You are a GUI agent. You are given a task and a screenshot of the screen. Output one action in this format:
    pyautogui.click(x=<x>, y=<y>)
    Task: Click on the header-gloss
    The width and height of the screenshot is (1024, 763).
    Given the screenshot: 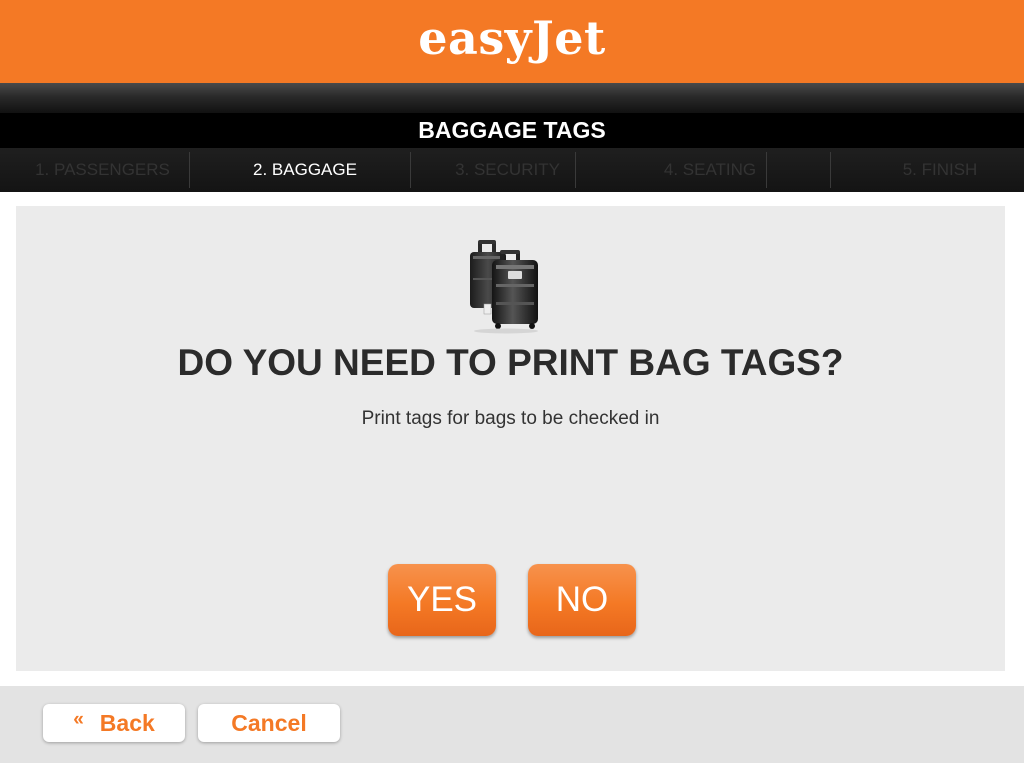 What is the action you would take?
    pyautogui.click(x=512, y=98)
    